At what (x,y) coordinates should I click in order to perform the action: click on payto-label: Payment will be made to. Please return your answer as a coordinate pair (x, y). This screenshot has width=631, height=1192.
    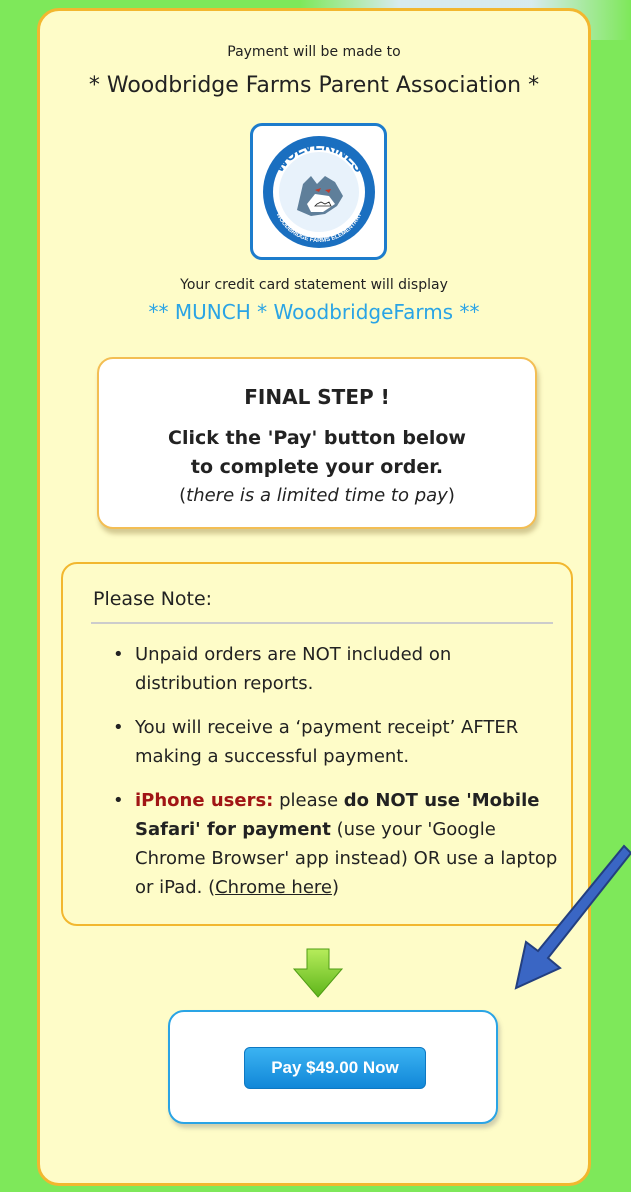
    Looking at the image, I should click on (314, 52).